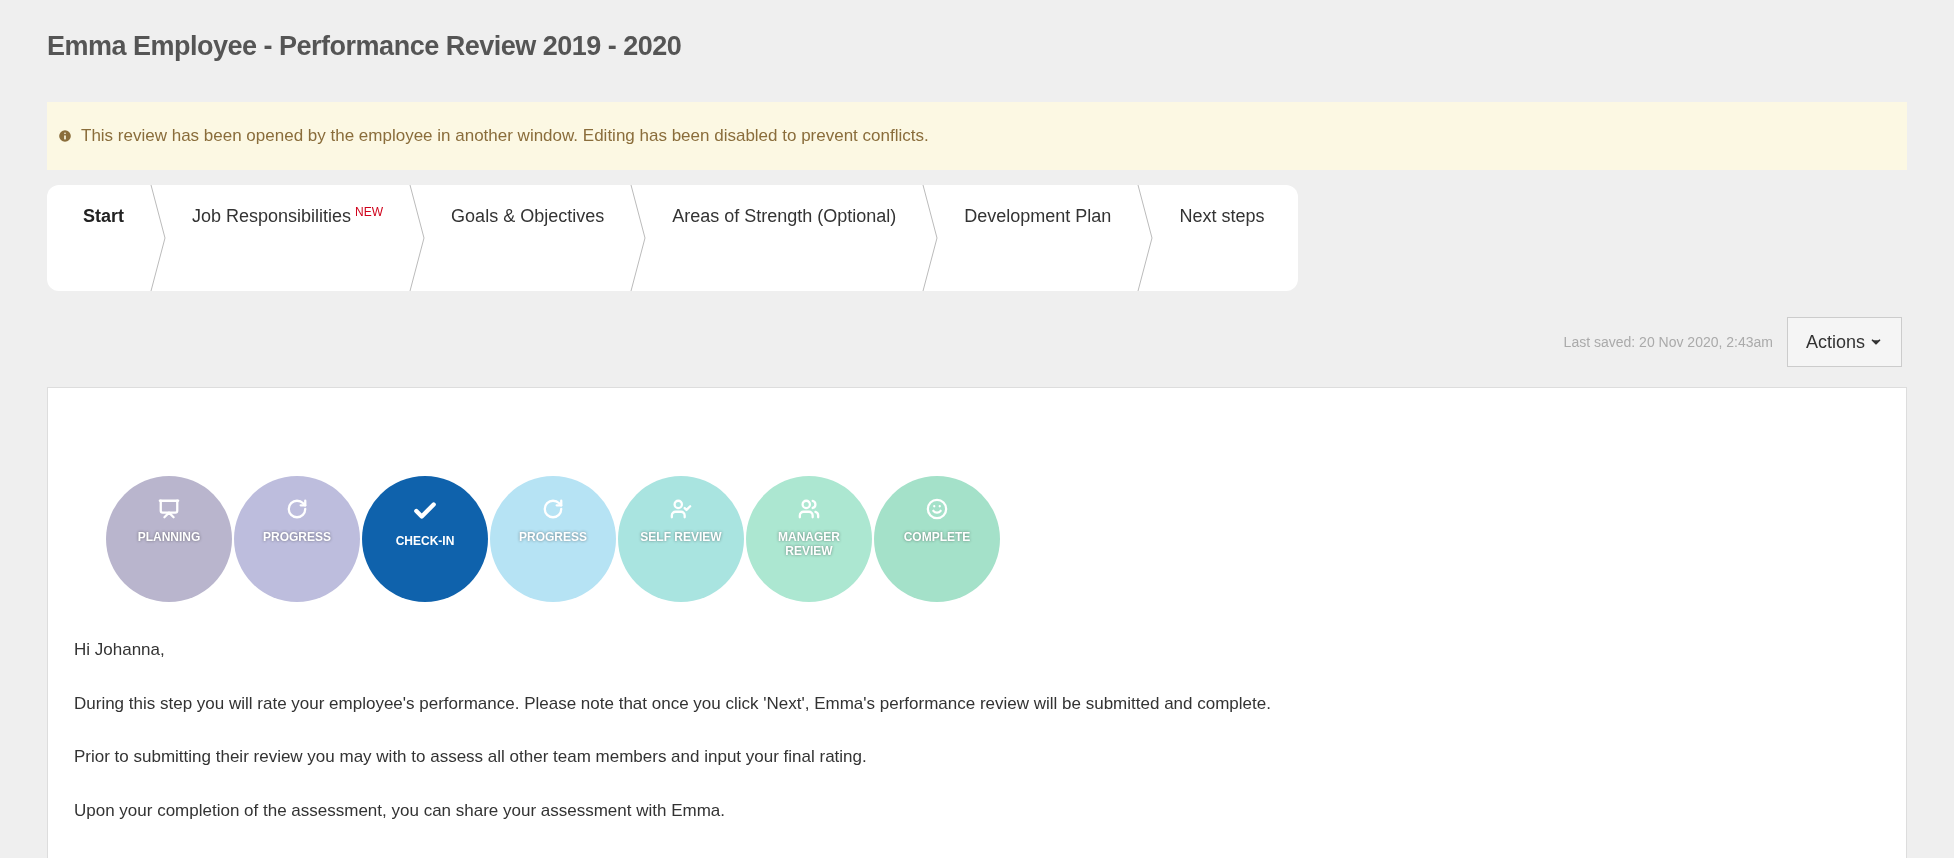 This screenshot has height=858, width=1954. Describe the element at coordinates (288, 216) in the screenshot. I see `step-tab: Job Responsibilities $^{NEW}$` at that location.